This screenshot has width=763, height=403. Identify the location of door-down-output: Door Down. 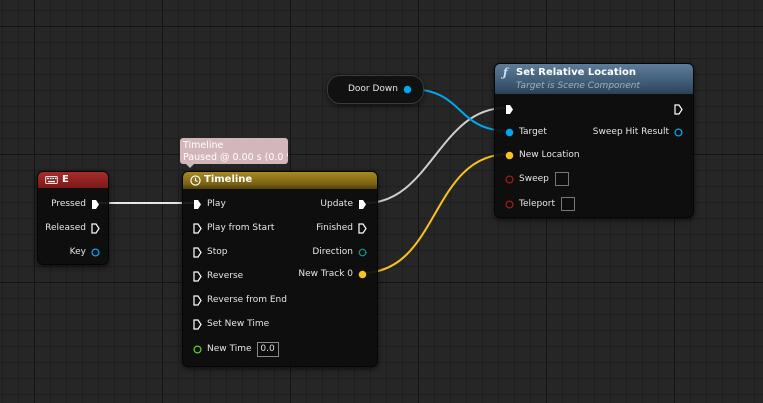
(380, 89).